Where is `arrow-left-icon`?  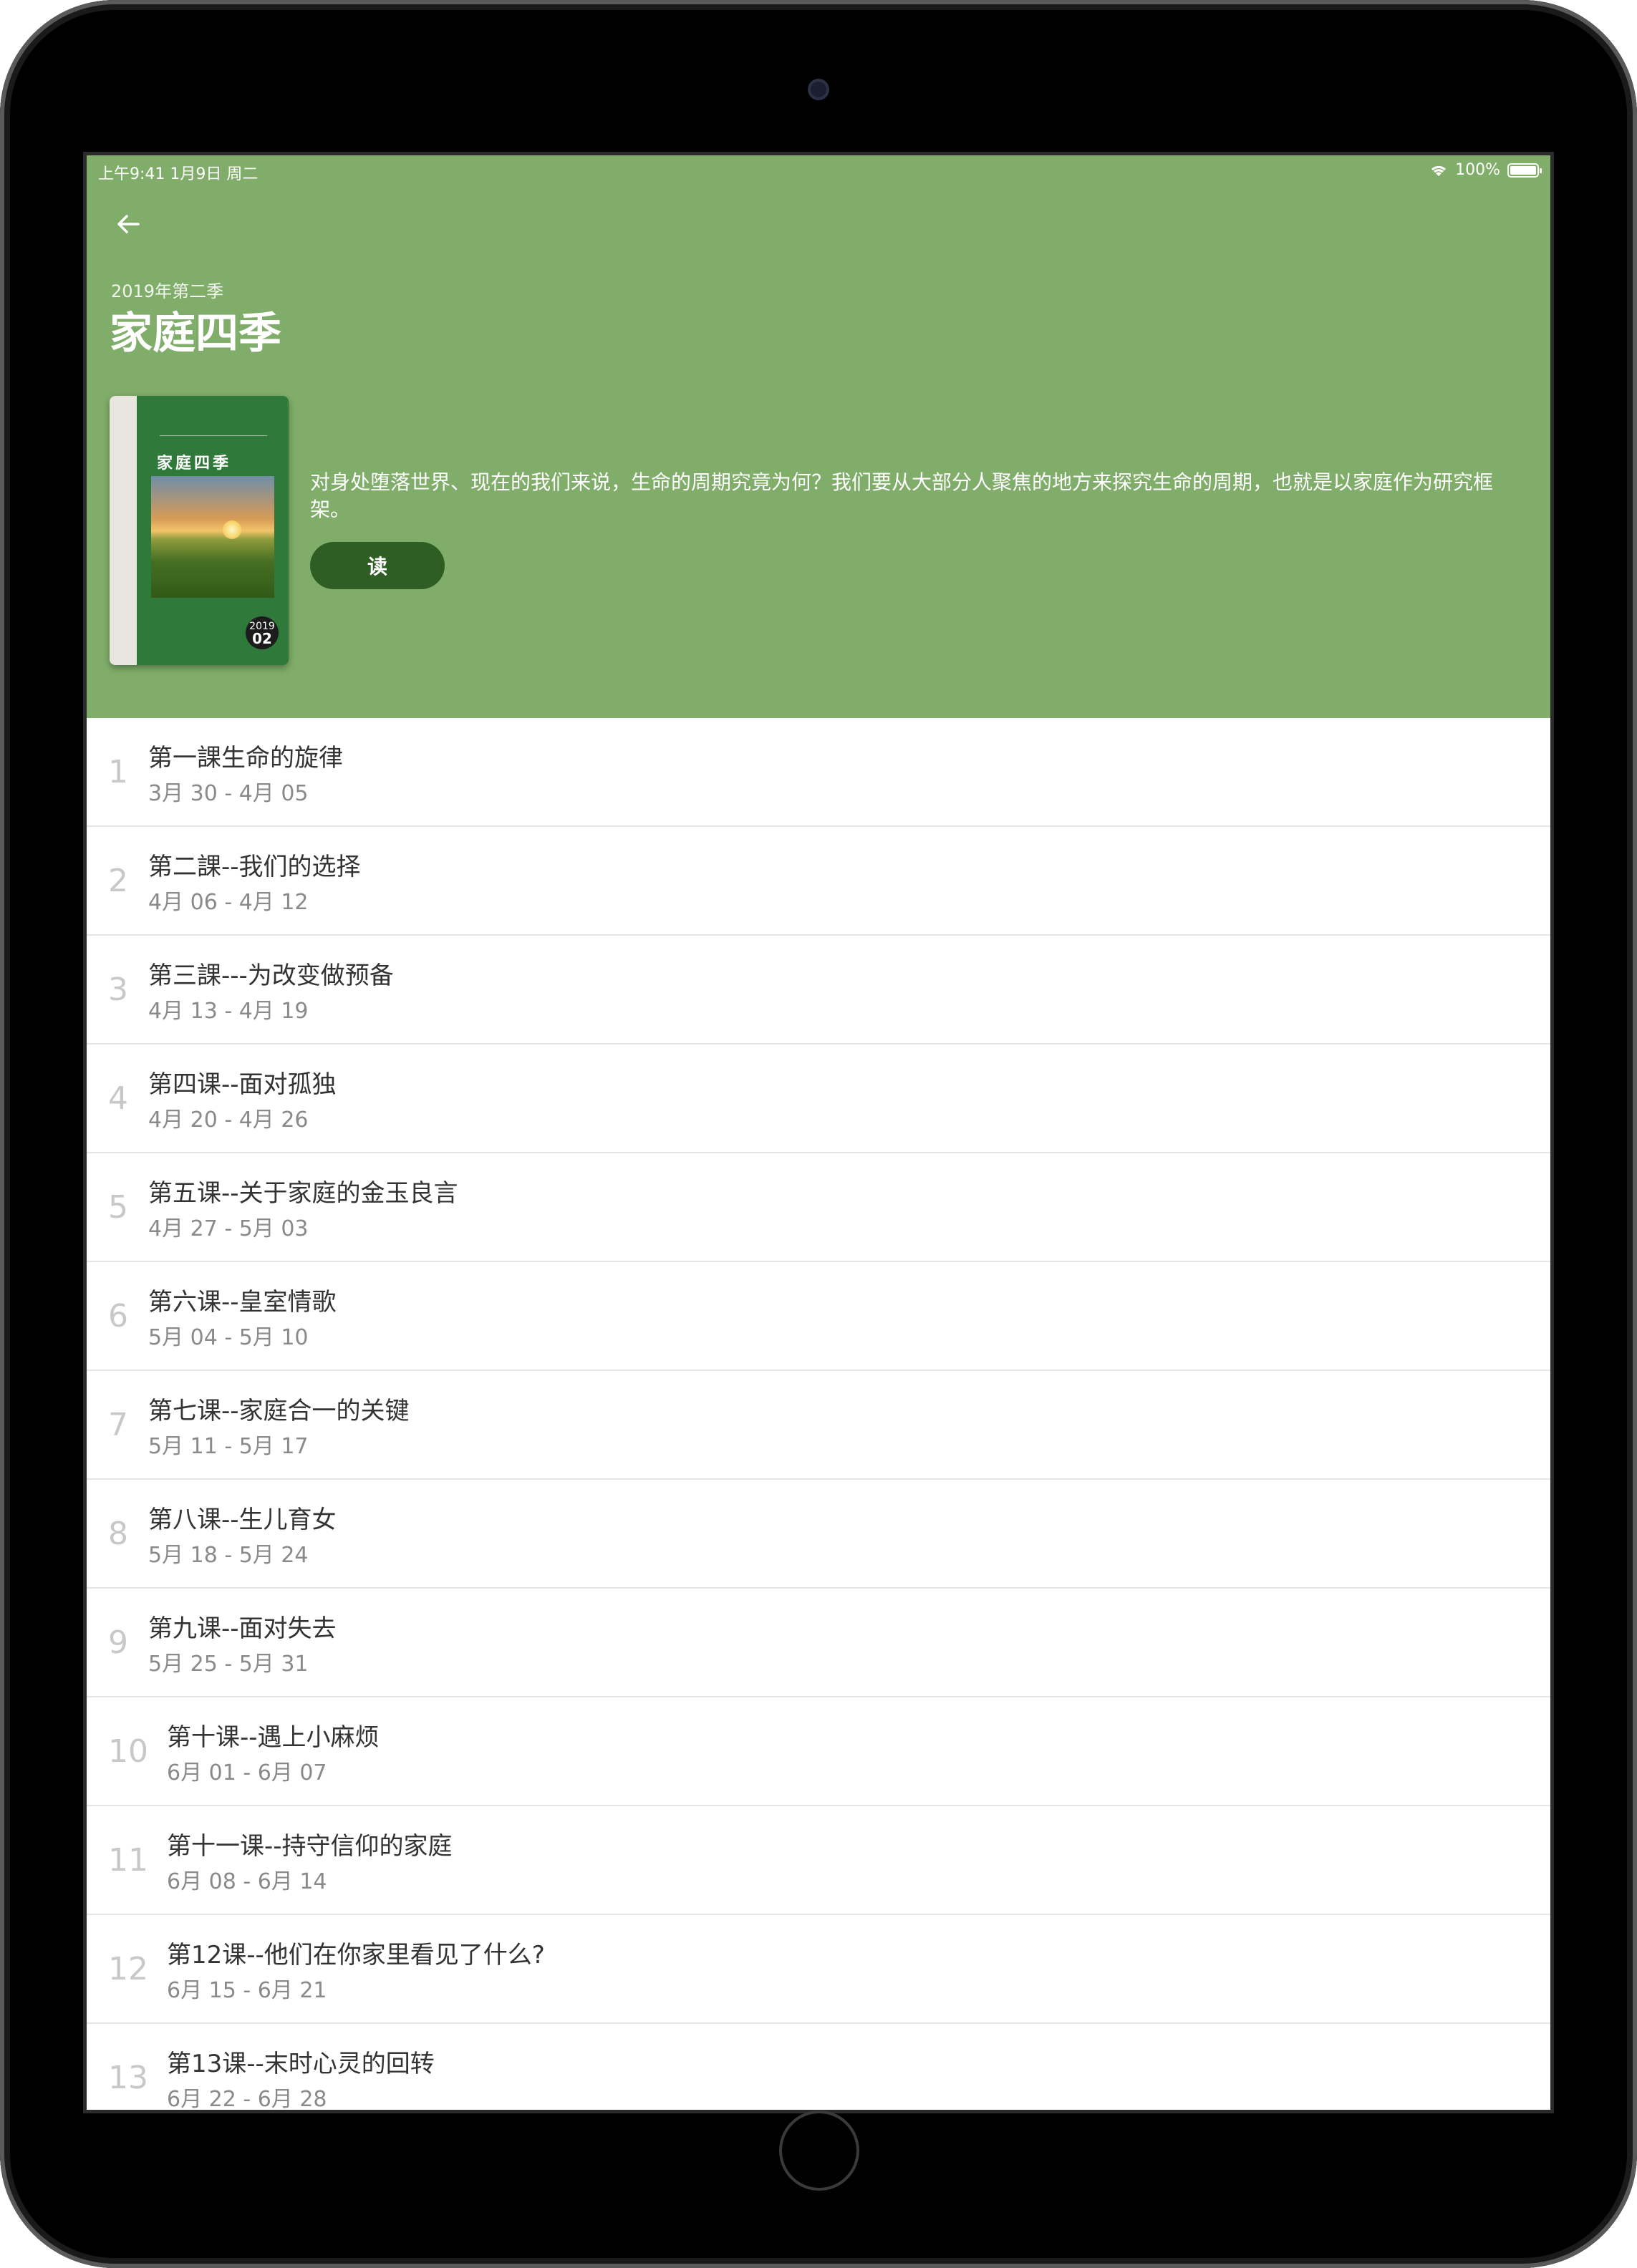
arrow-left-icon is located at coordinates (129, 224).